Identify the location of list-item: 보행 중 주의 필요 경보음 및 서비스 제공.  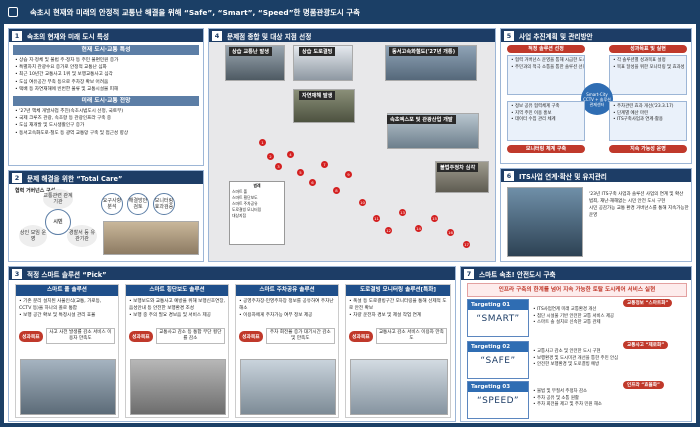
(177, 315).